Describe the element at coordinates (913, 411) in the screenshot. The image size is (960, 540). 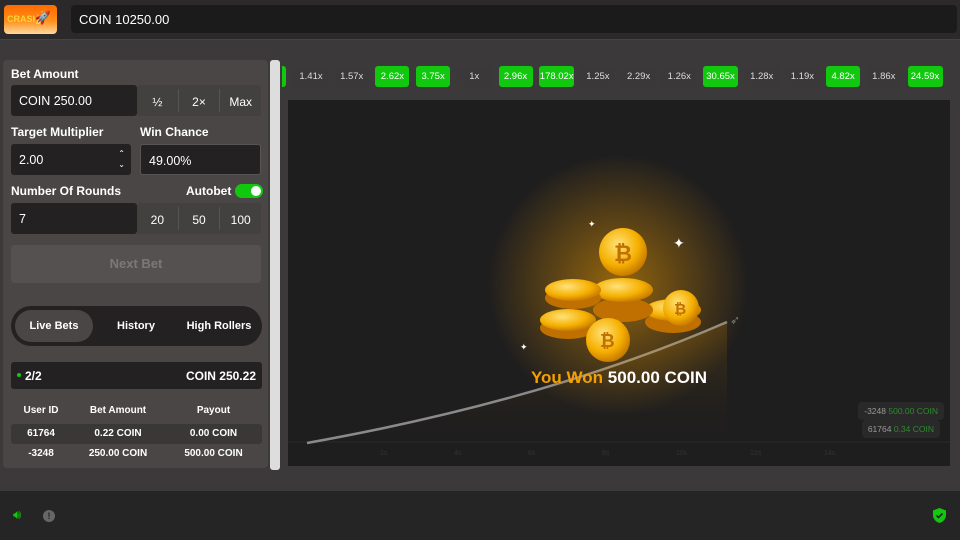
I see `cashout-amount: 500.00 COIN` at that location.